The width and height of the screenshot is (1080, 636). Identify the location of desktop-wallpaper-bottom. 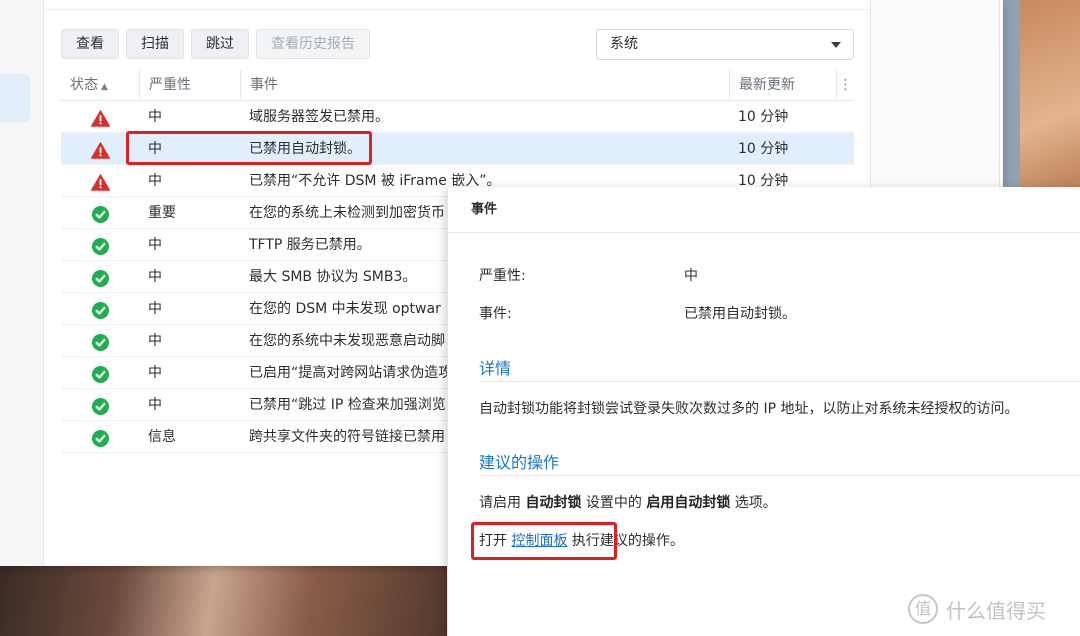
(235, 601).